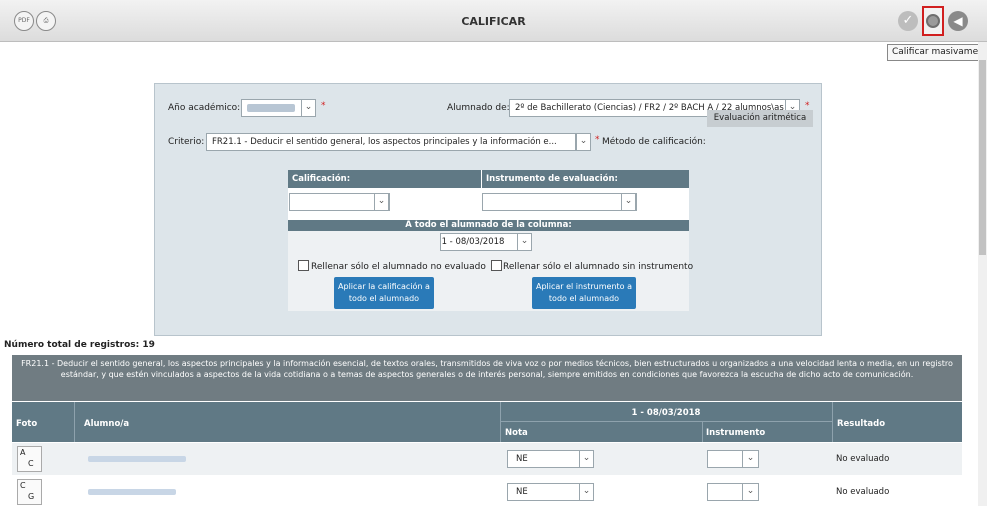 The height and width of the screenshot is (506, 987). I want to click on instrument-header: Instrumento de evaluación:, so click(585, 179).